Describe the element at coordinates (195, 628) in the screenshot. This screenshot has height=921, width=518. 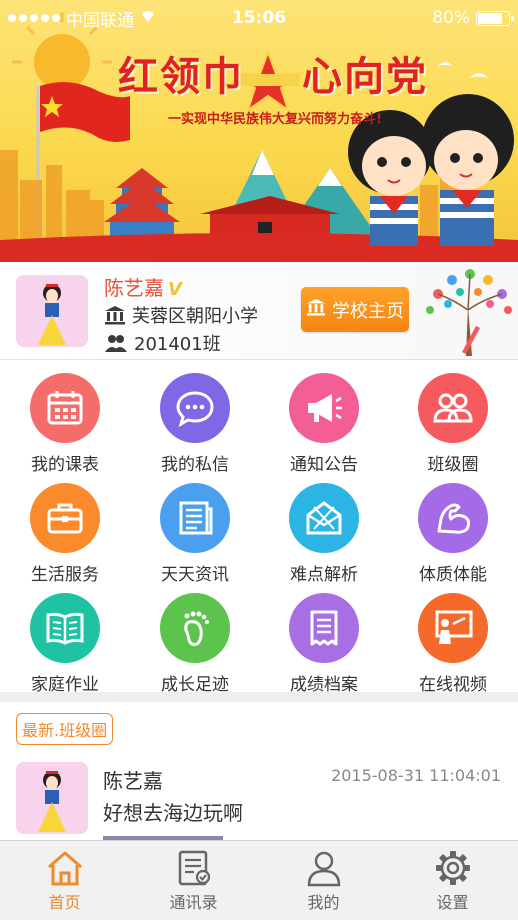
I see `footprint-icon` at that location.